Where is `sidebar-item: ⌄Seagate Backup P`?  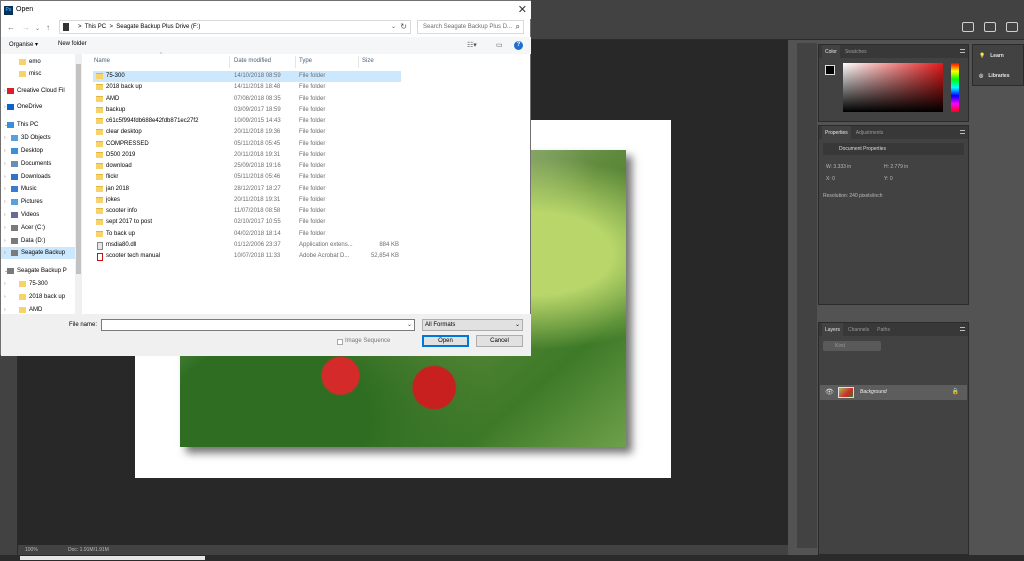
sidebar-item: ⌄Seagate Backup P is located at coordinates (38, 271).